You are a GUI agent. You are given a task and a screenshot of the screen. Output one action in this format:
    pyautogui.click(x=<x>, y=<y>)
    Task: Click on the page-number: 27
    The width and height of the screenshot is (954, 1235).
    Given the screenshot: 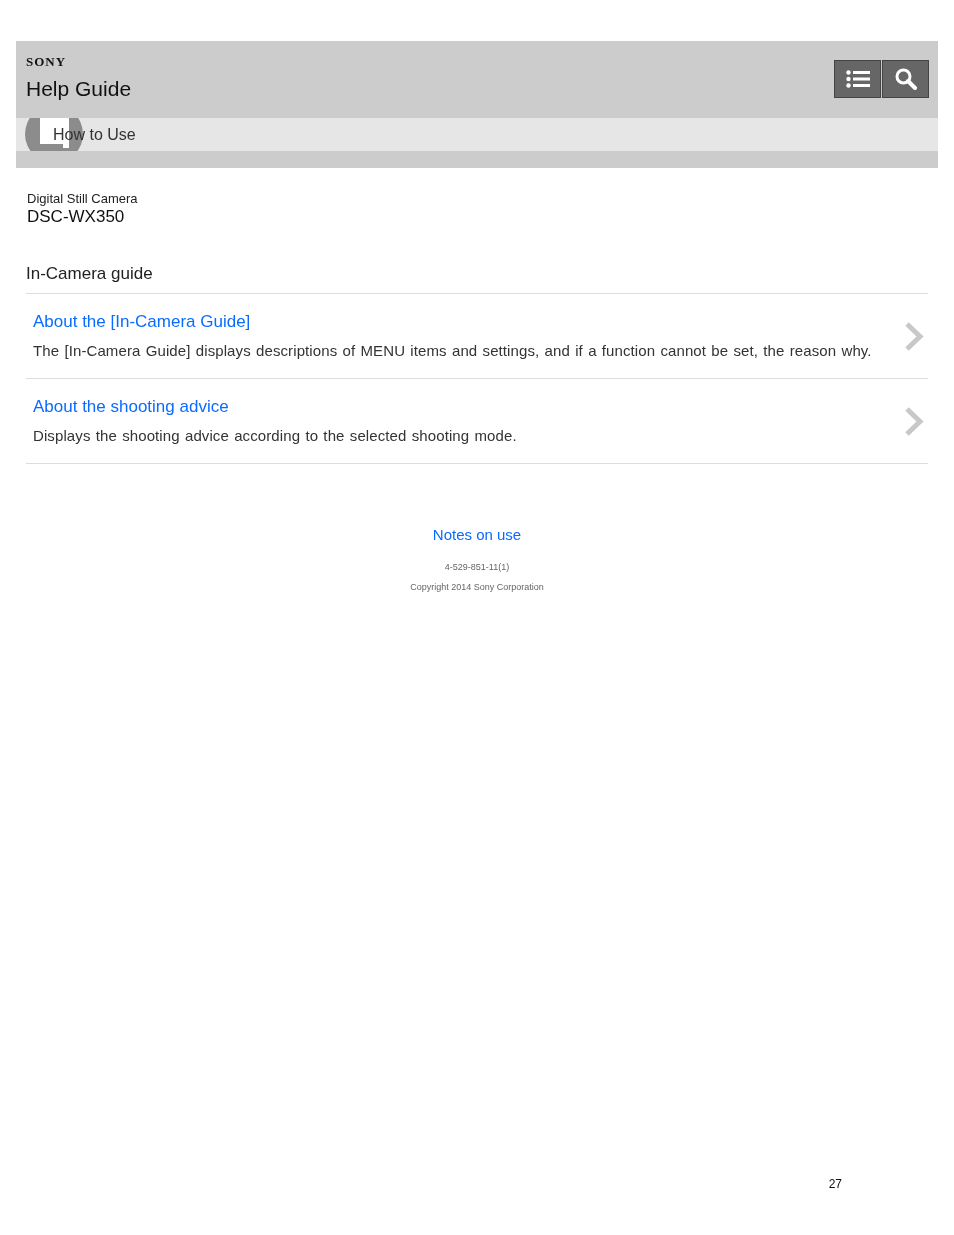 What is the action you would take?
    pyautogui.click(x=835, y=1184)
    